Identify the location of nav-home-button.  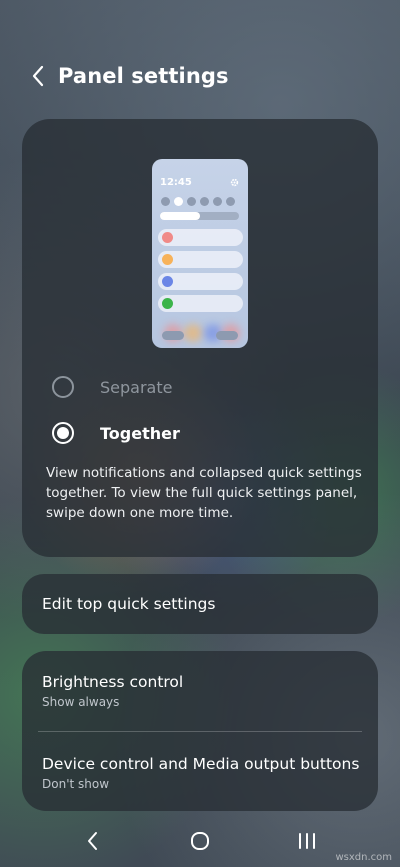
(200, 841).